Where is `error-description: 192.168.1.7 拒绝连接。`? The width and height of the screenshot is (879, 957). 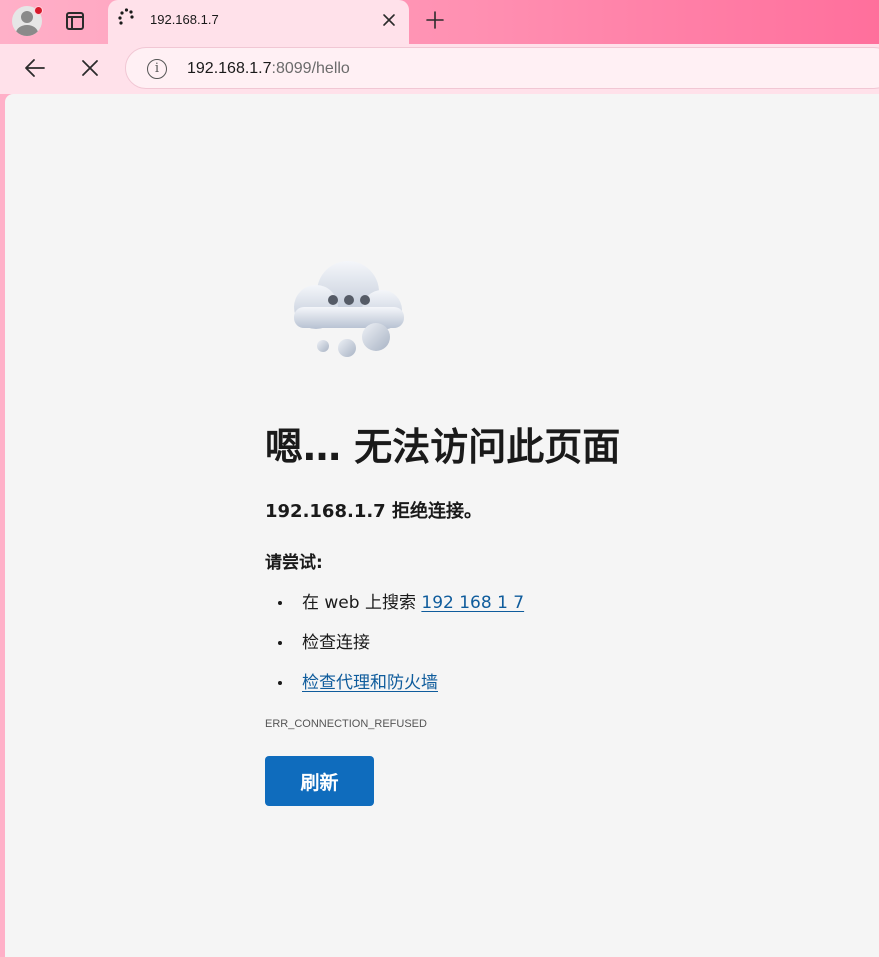 error-description: 192.168.1.7 拒绝连接。 is located at coordinates (373, 511).